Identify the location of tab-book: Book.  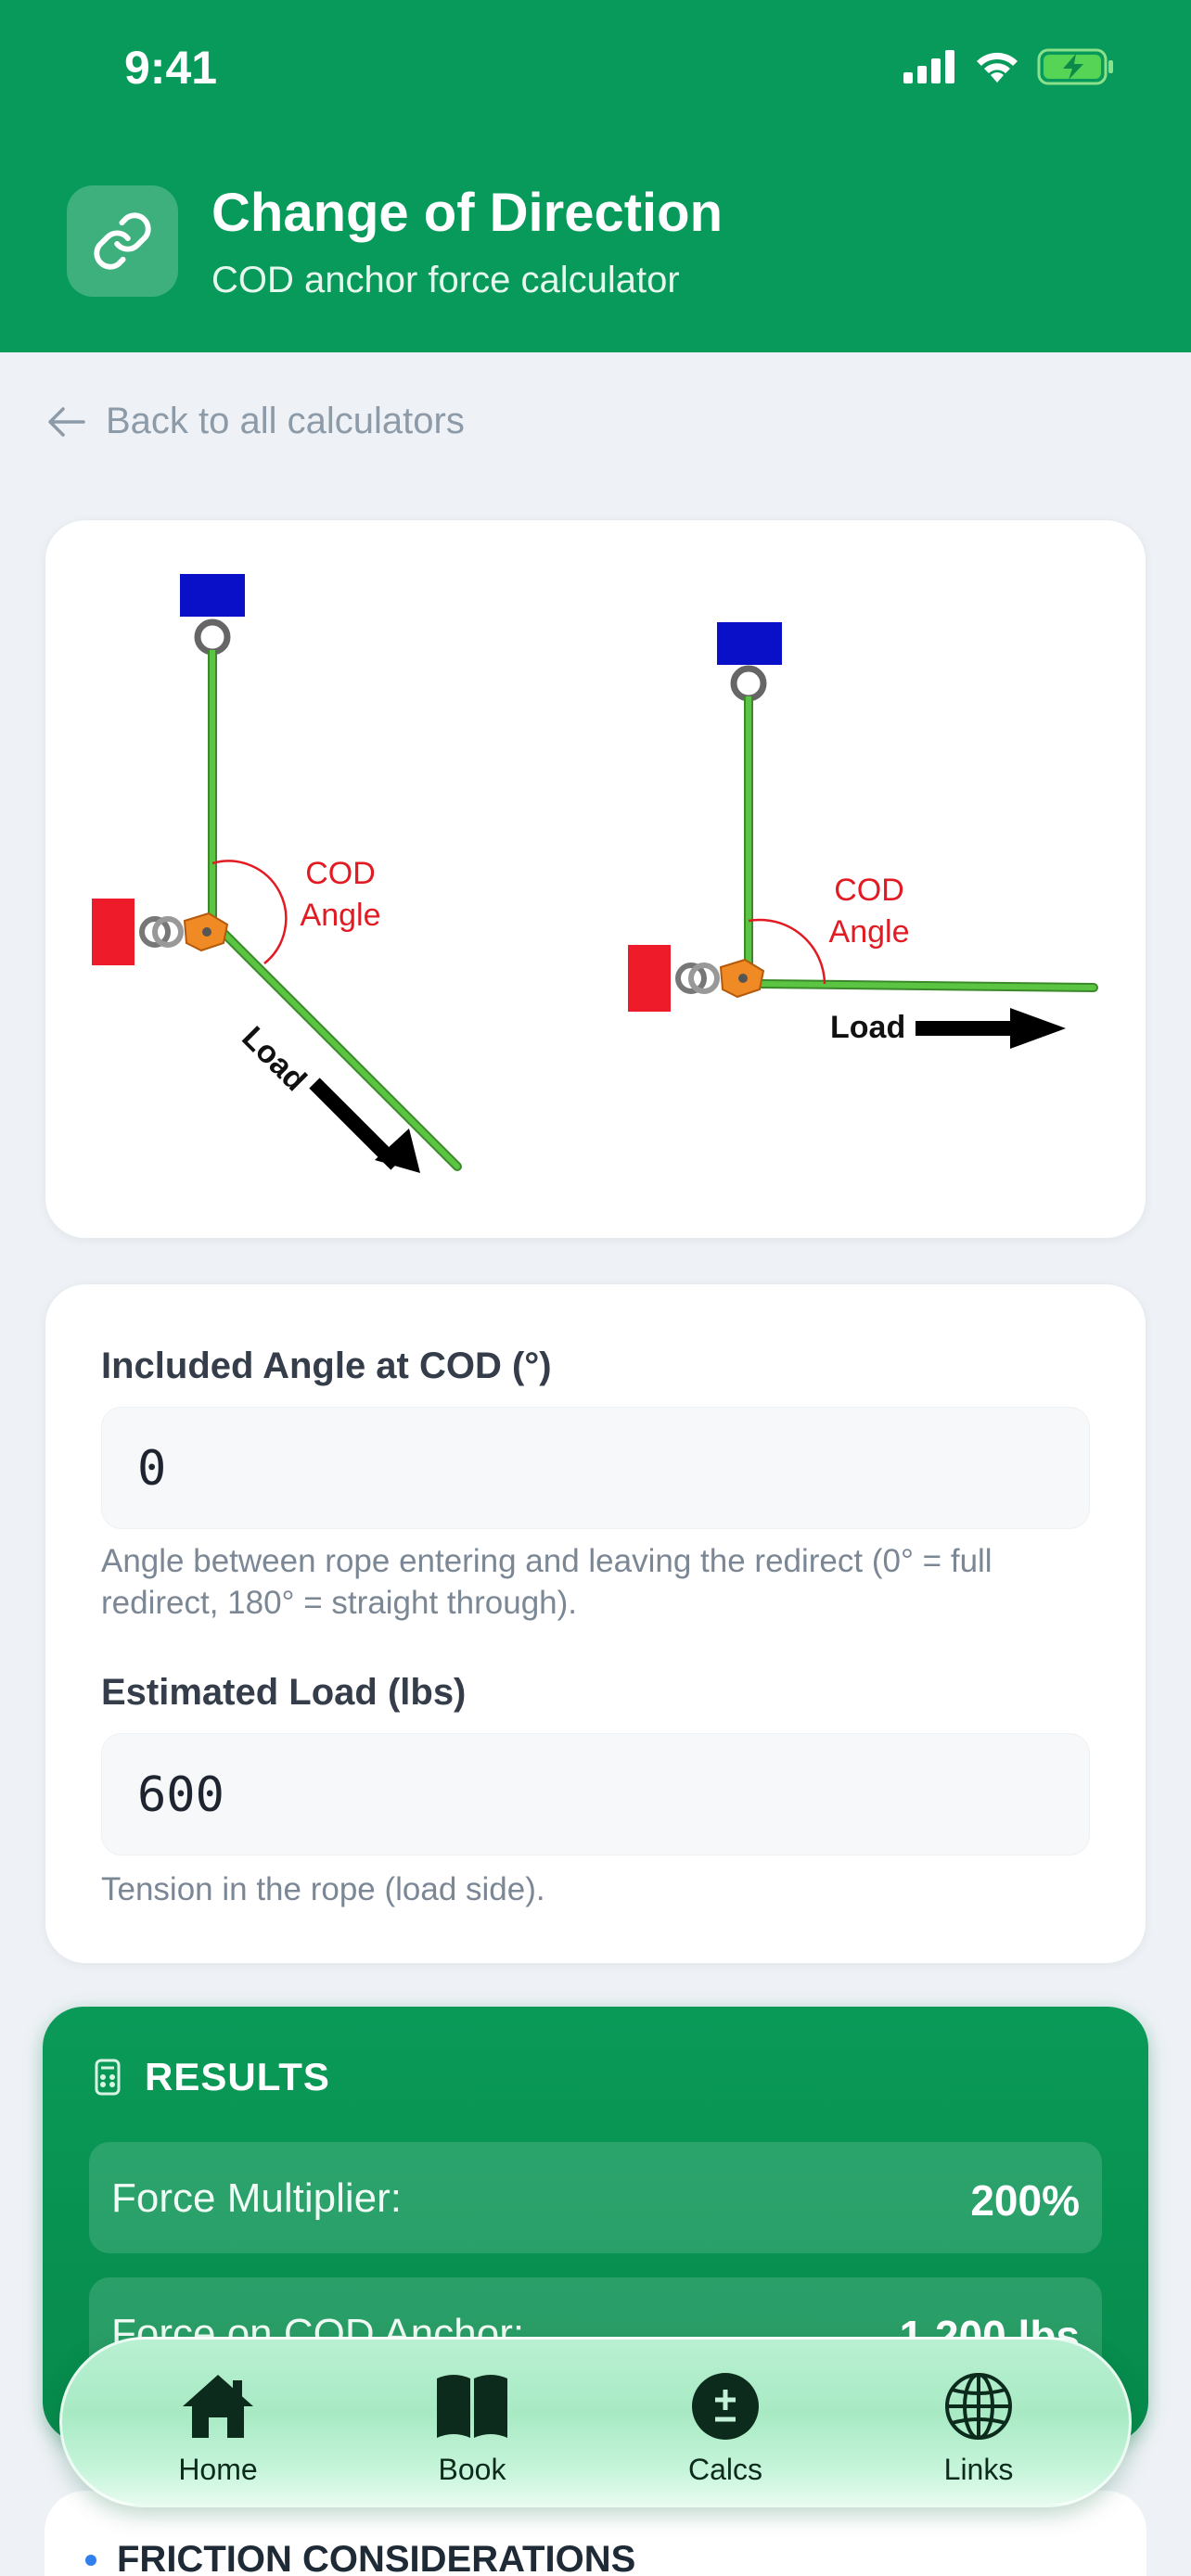
(472, 2429).